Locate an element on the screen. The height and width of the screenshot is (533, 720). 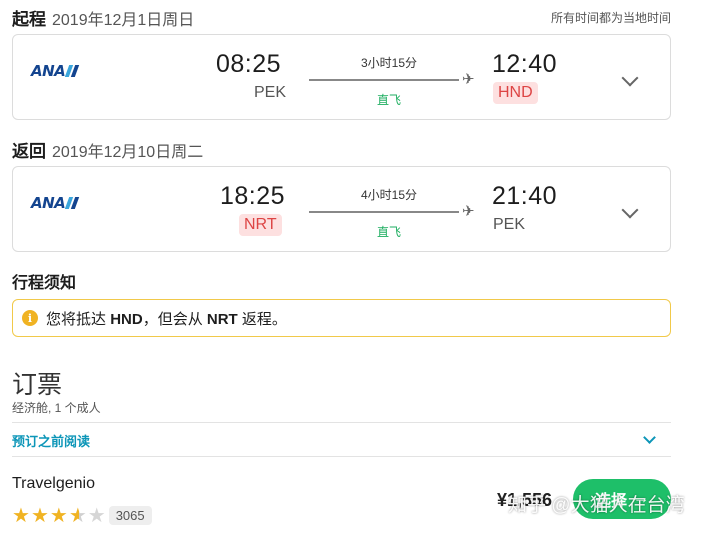
outbound-arrive-code: HND is located at coordinates (515, 93).